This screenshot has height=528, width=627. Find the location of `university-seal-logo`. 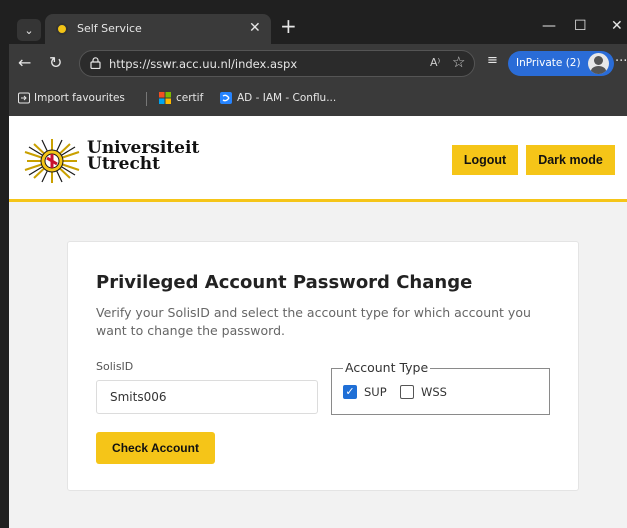

university-seal-logo is located at coordinates (52, 161).